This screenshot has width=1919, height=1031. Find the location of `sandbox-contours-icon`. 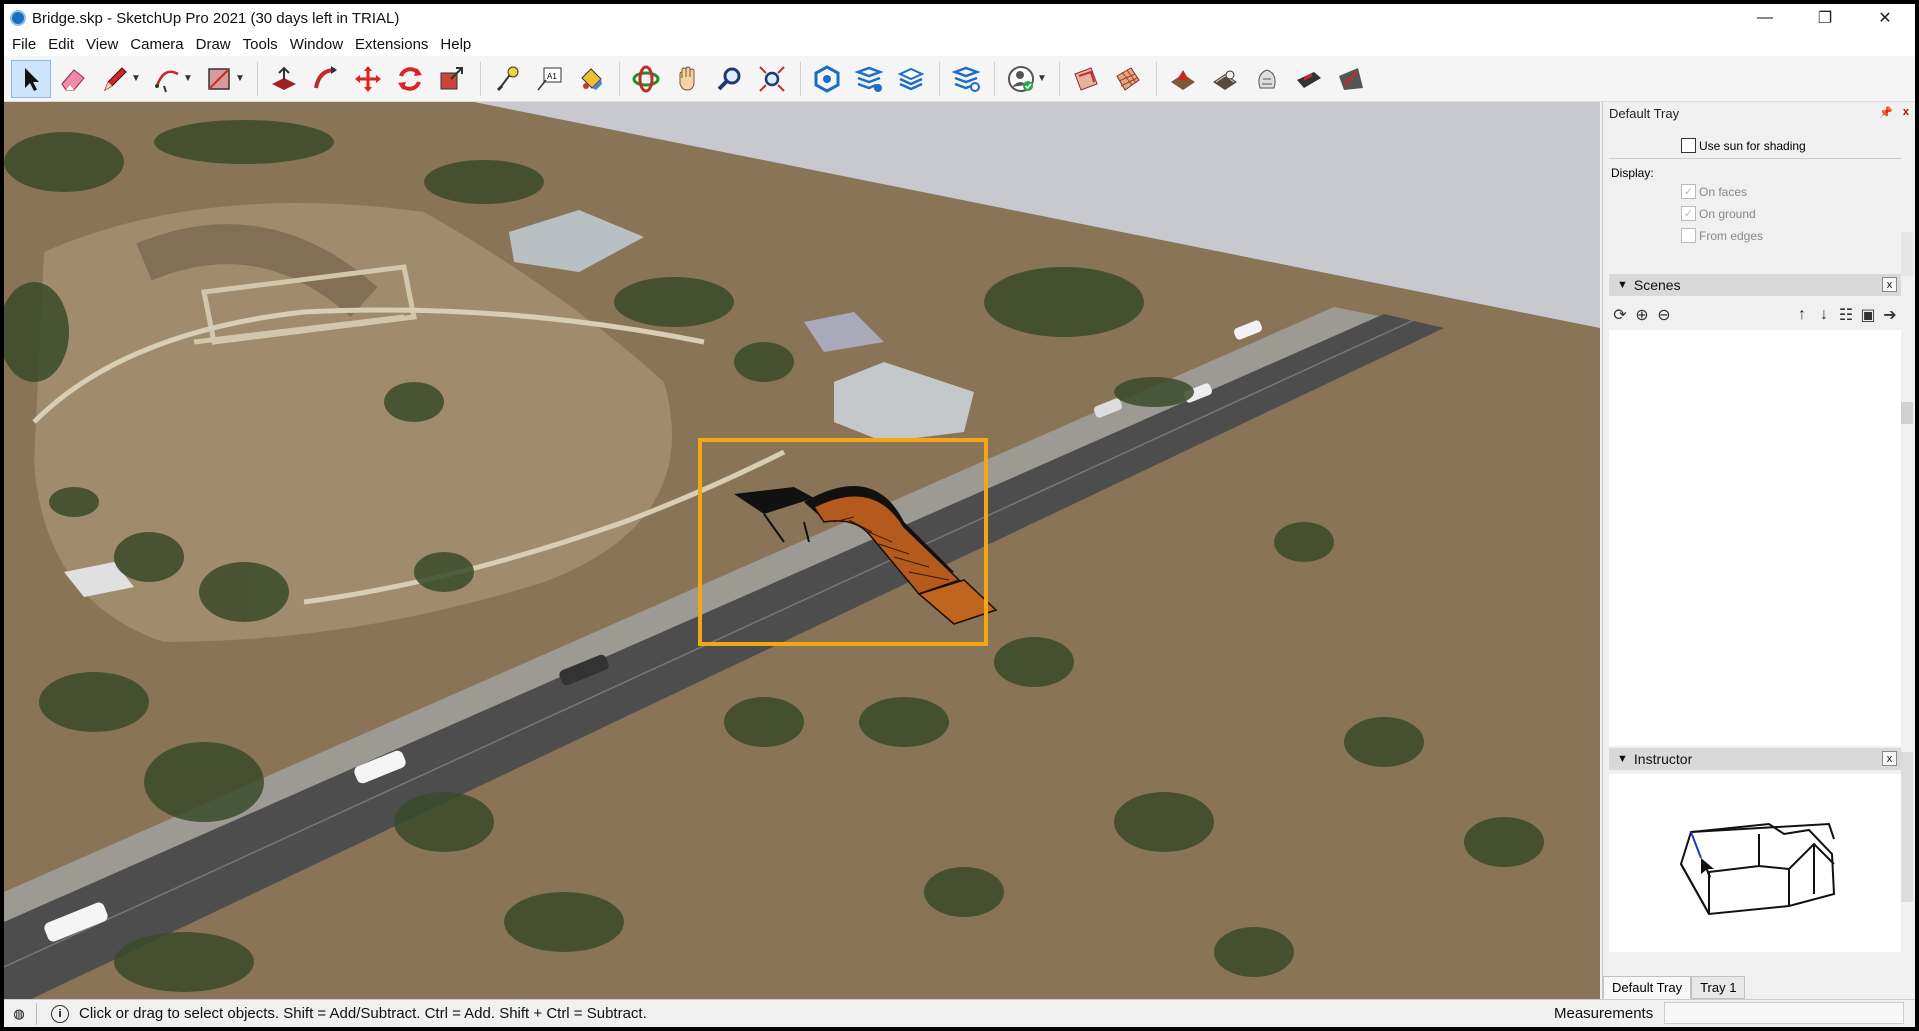

sandbox-contours-icon is located at coordinates (1183, 79).